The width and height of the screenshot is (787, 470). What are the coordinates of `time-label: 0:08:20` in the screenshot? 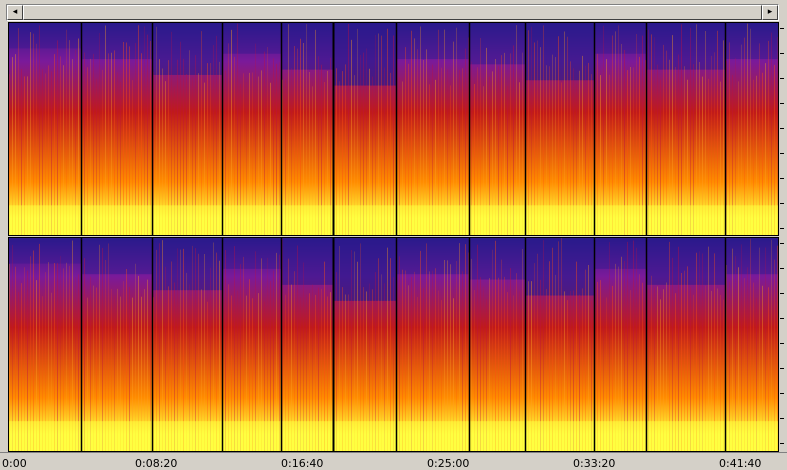 It's located at (156, 463).